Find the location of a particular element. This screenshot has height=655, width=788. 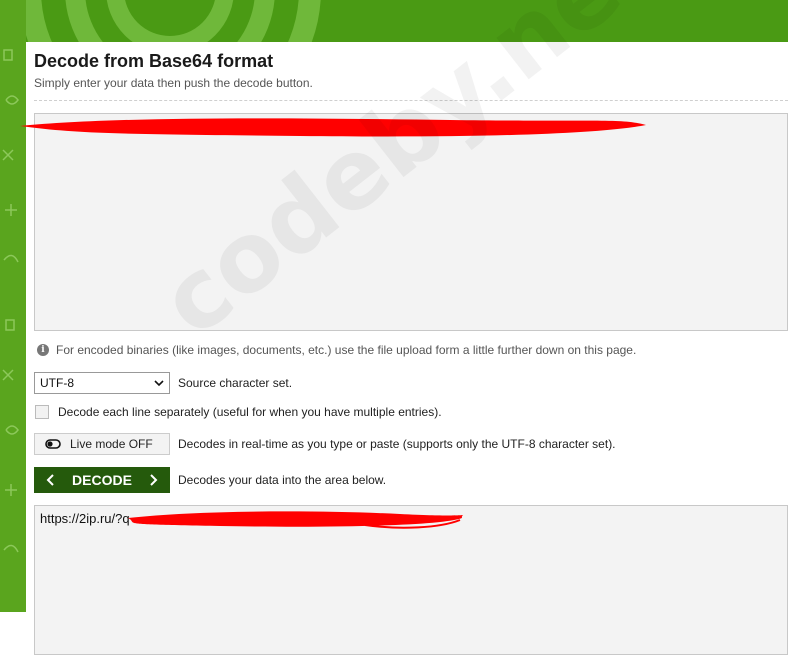

info-icon: i is located at coordinates (43, 350).